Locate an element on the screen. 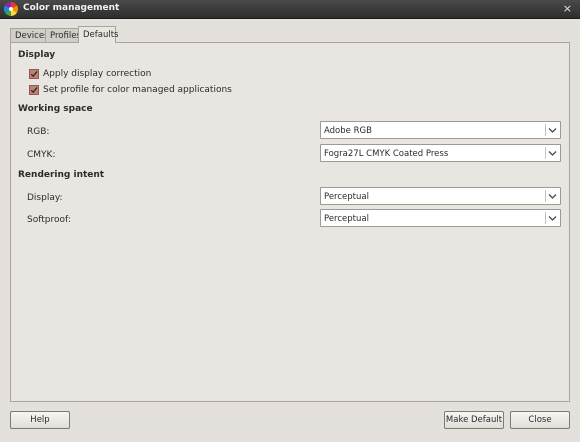  rgb-profile-select: Adobe RGB is located at coordinates (440, 130).